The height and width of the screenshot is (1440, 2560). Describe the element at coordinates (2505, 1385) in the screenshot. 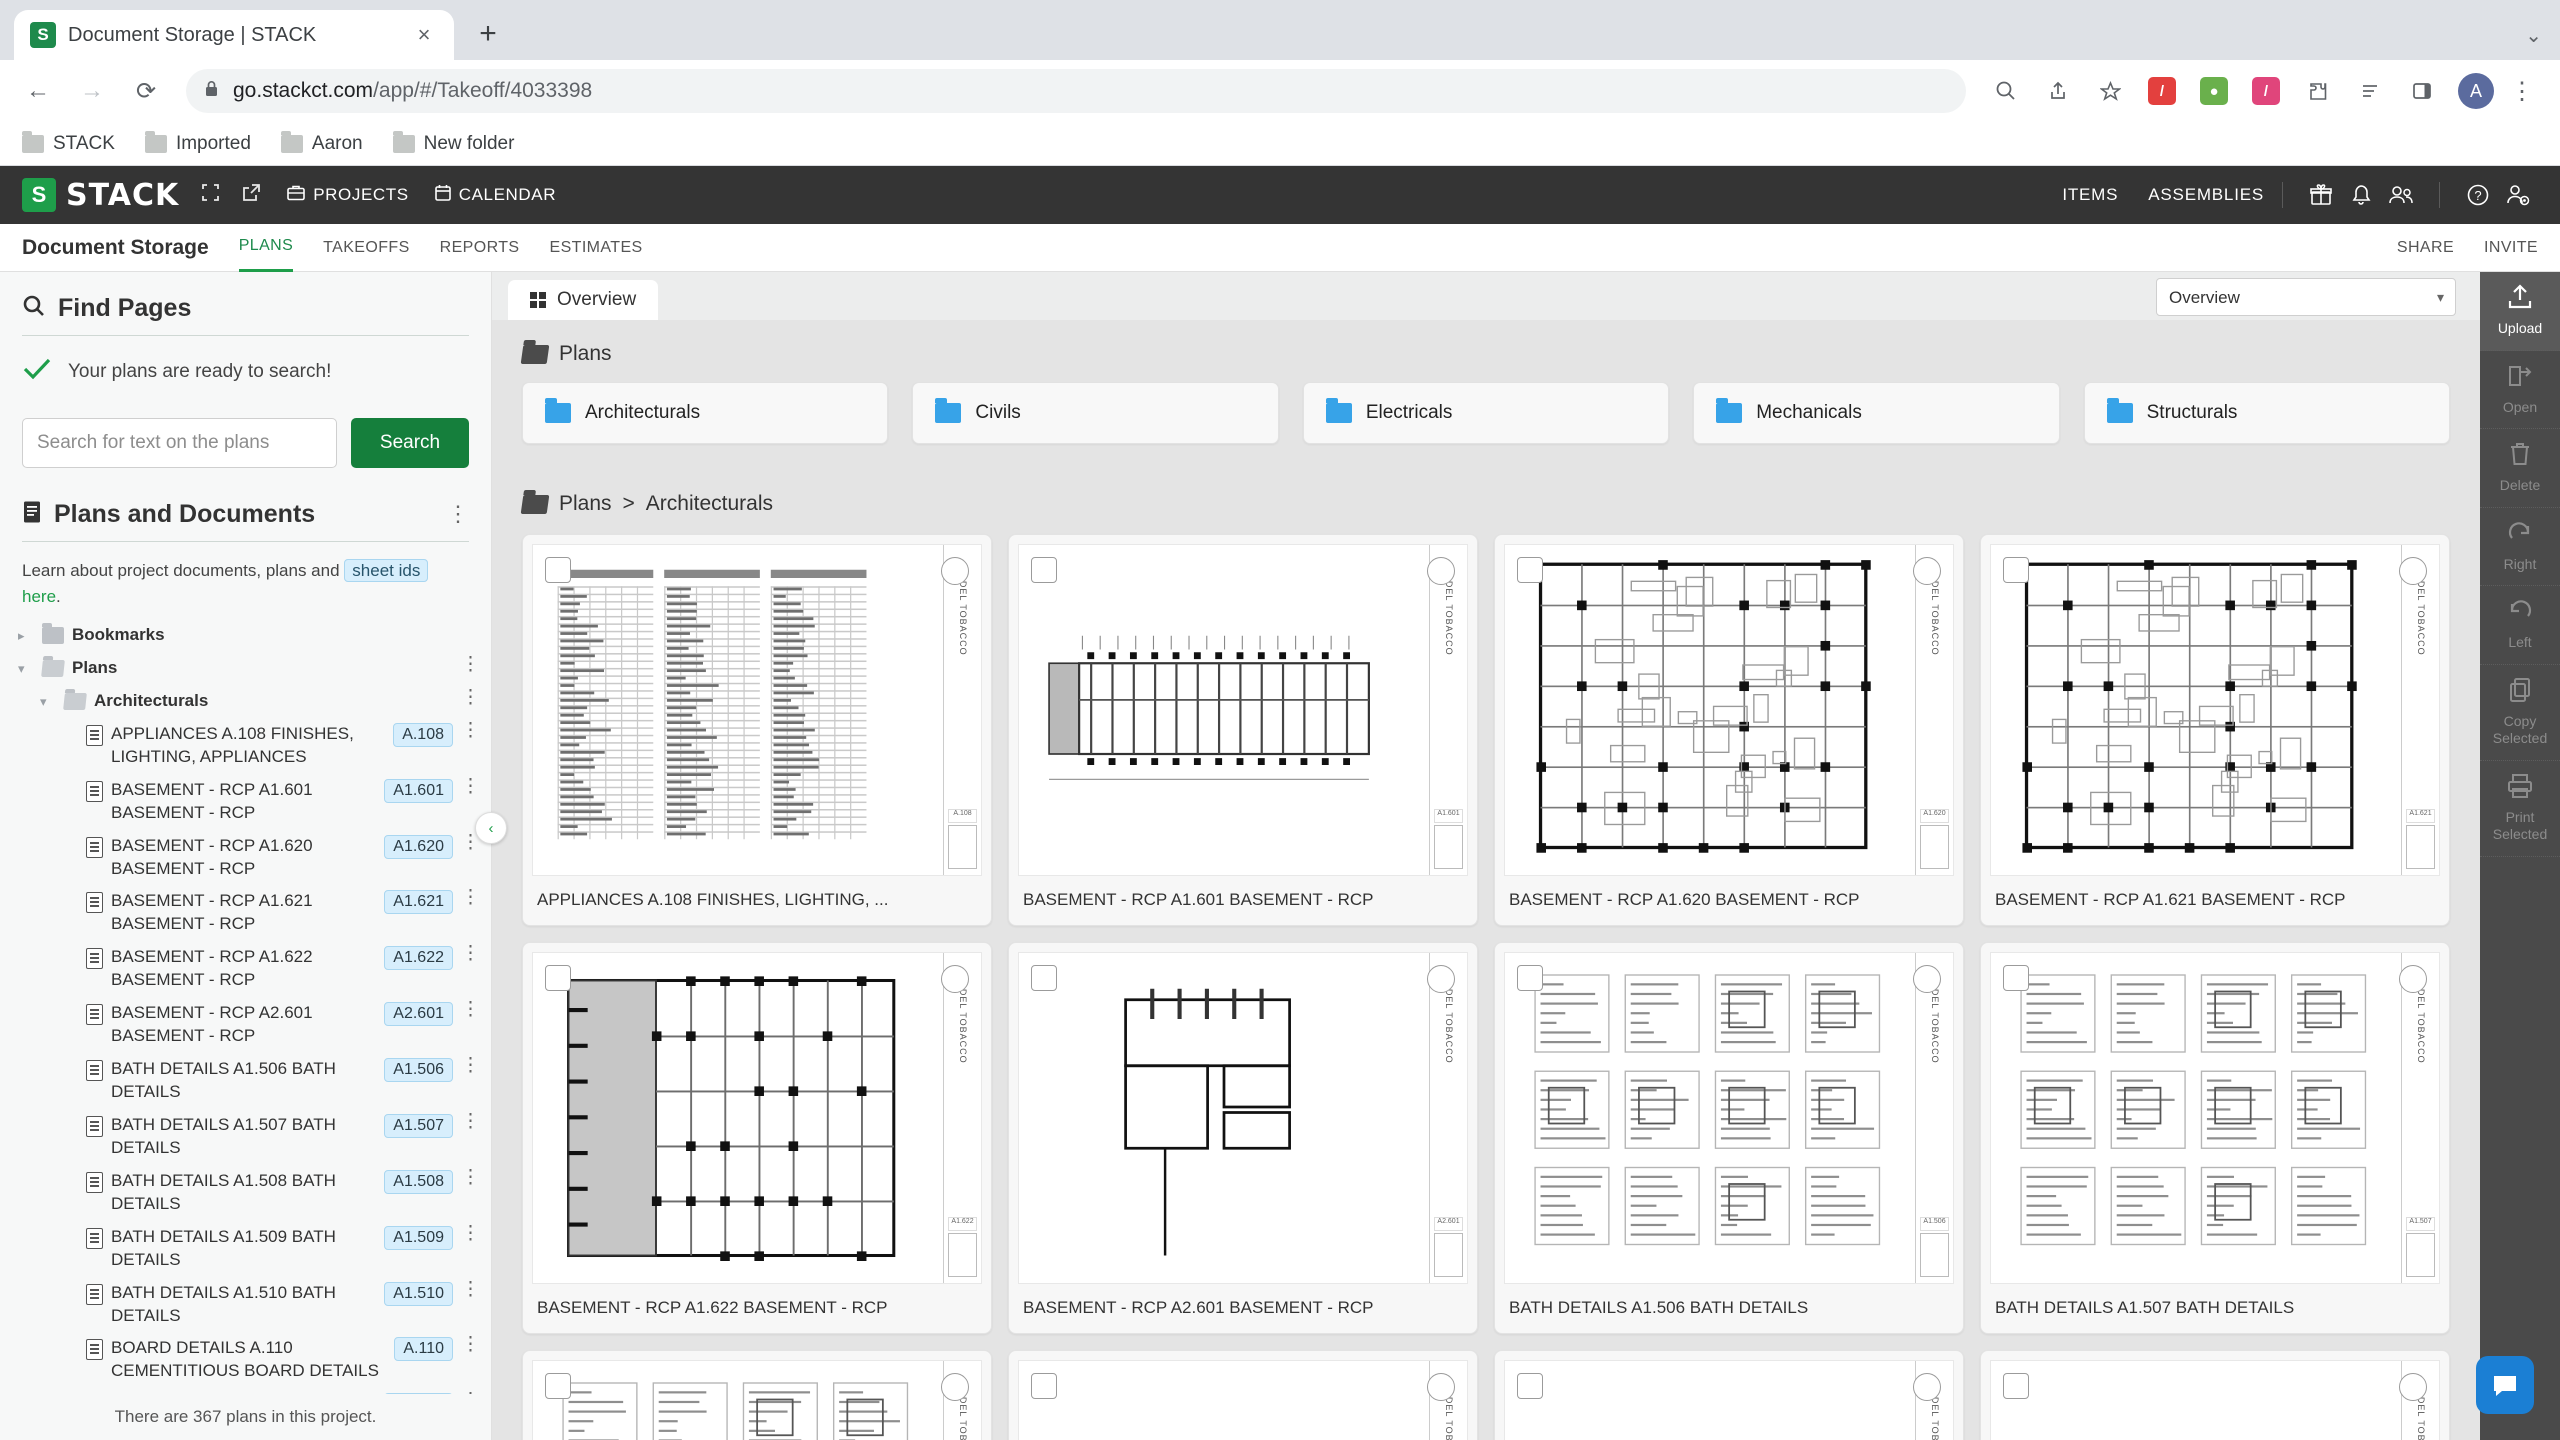

I see `chat-icon` at that location.